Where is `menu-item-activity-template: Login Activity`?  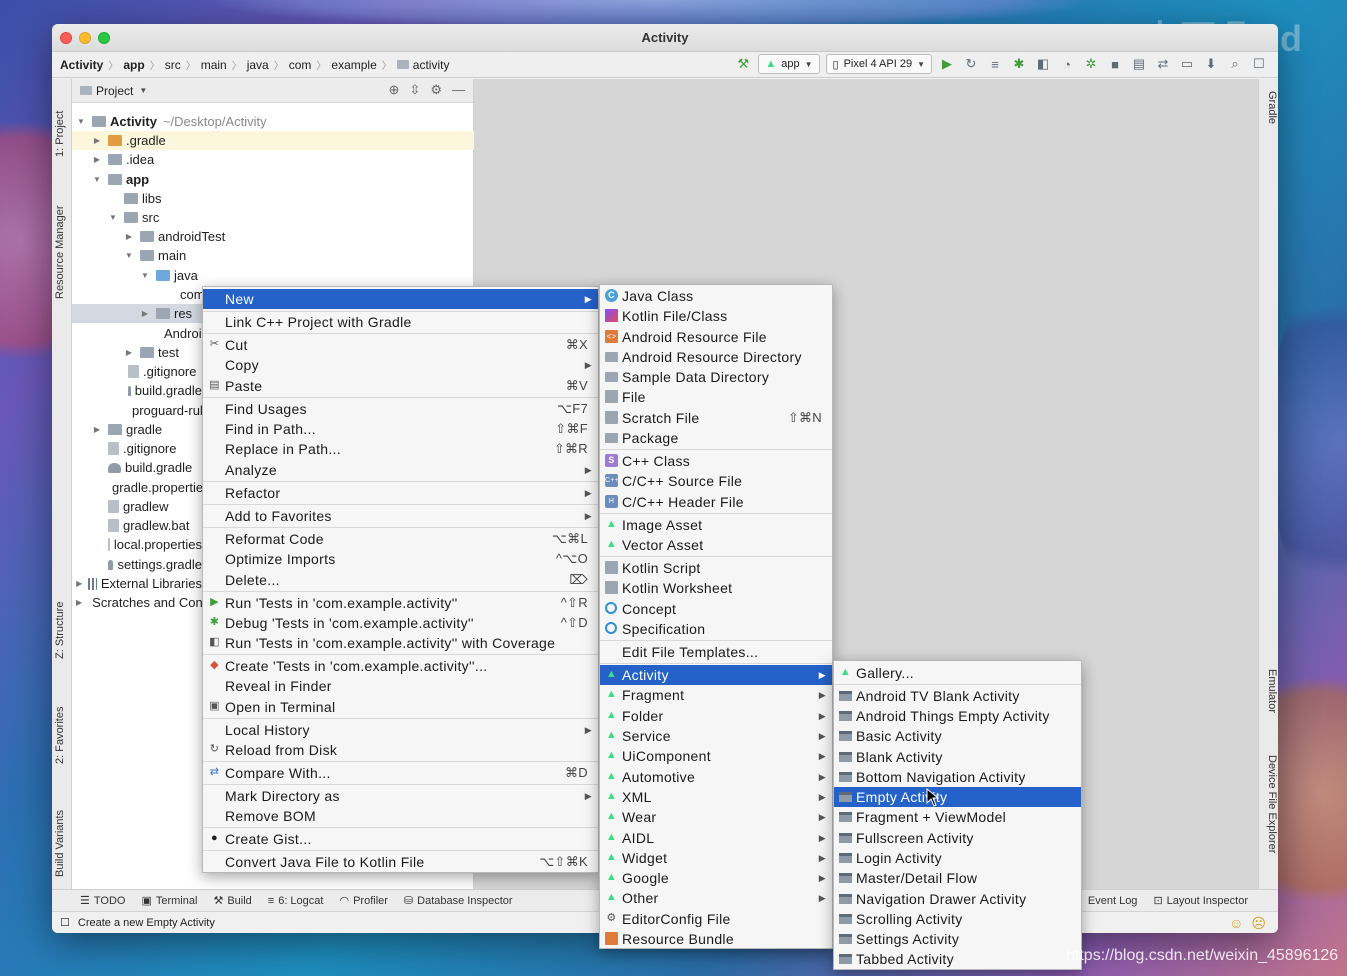 menu-item-activity-template: Login Activity is located at coordinates (957, 858).